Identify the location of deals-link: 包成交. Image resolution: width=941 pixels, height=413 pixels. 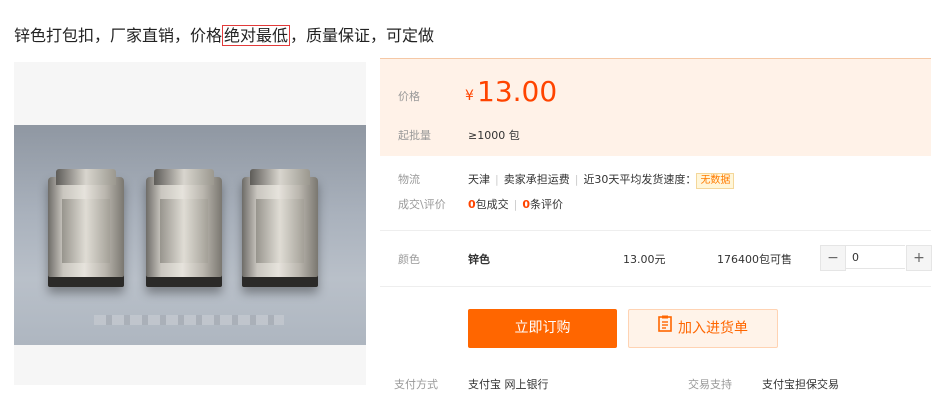
(492, 204).